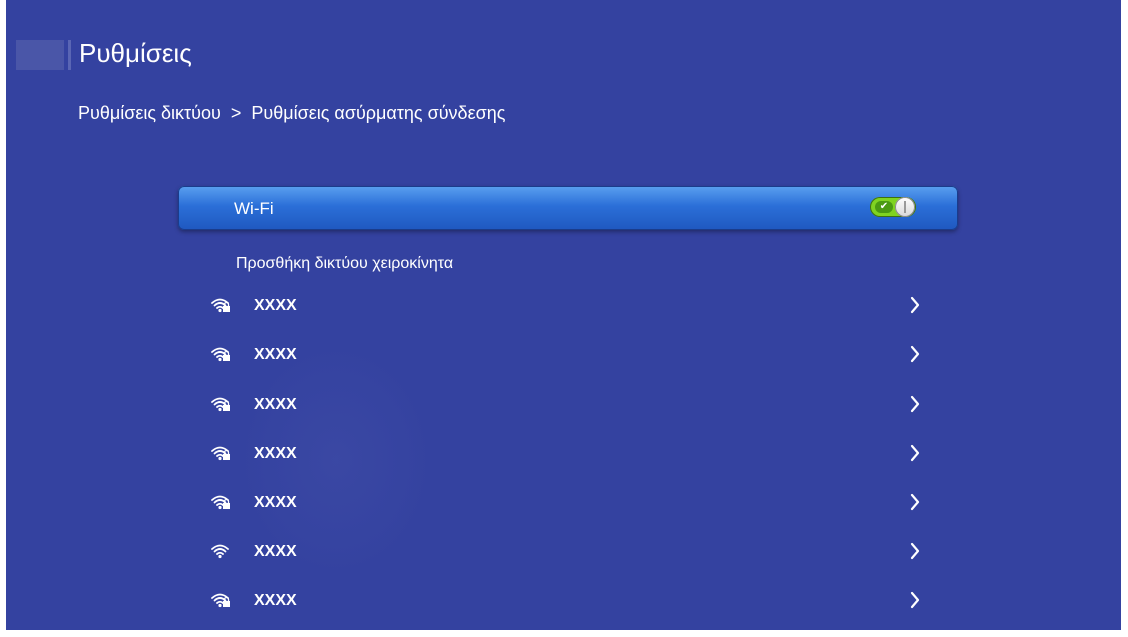 This screenshot has width=1128, height=637. What do you see at coordinates (69, 55) in the screenshot?
I see `header-divider` at bounding box center [69, 55].